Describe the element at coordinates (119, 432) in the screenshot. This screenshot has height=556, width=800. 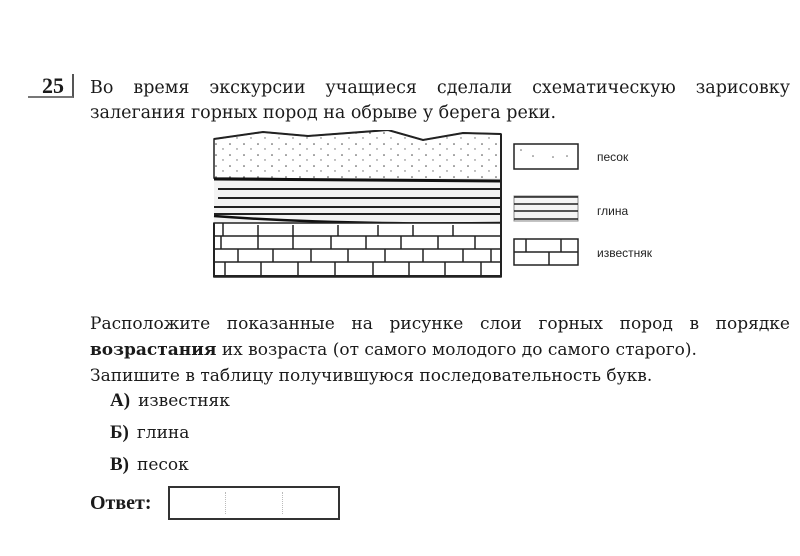
I see `option-letter: Б)` at that location.